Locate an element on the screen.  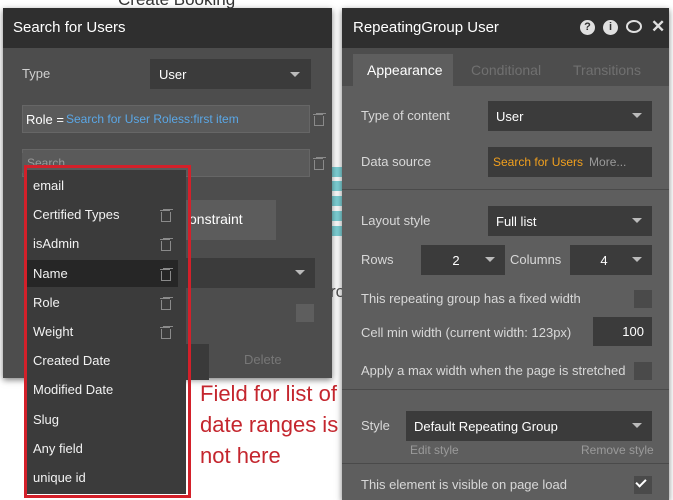
style-label: Style is located at coordinates (375, 425).